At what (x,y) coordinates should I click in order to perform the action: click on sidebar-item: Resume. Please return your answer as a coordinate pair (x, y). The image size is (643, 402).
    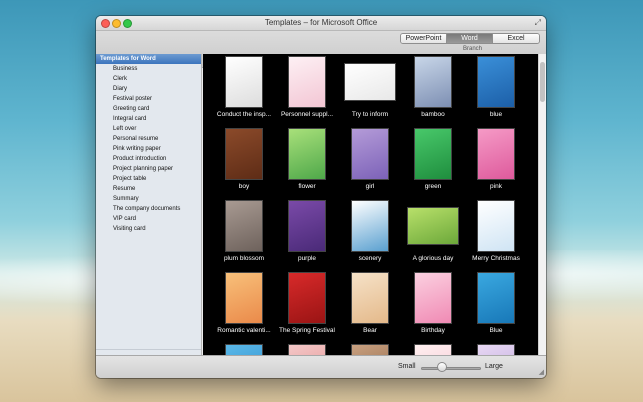
    Looking at the image, I should click on (148, 189).